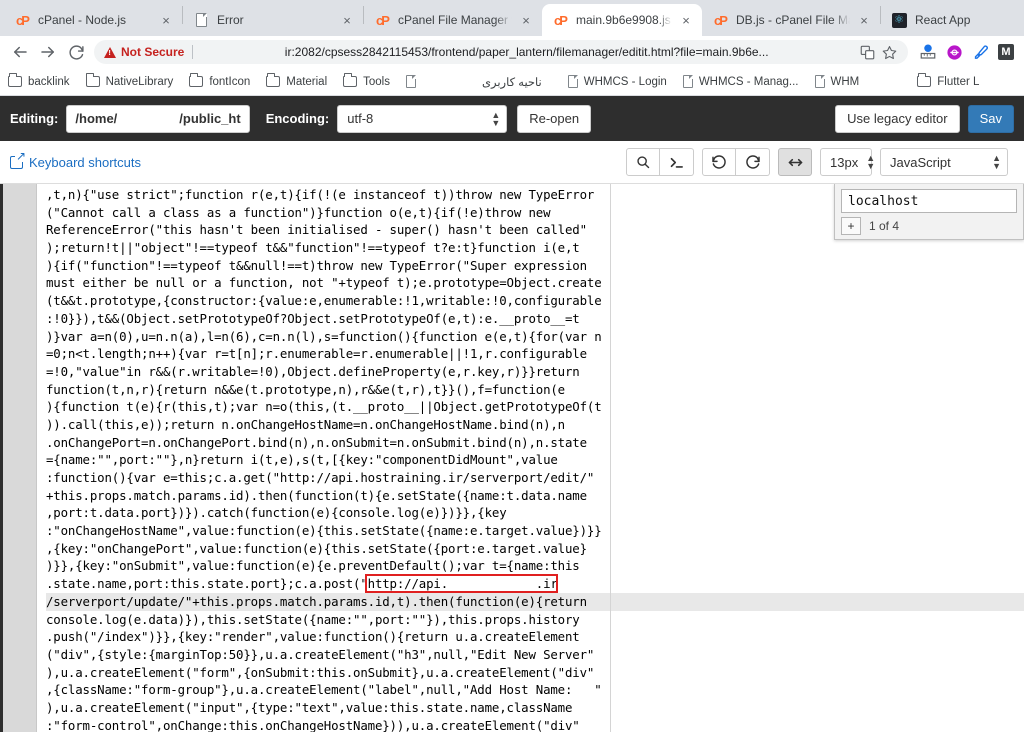 The height and width of the screenshot is (732, 1024). What do you see at coordinates (920, 162) in the screenshot?
I see `language-value: JavaScript` at bounding box center [920, 162].